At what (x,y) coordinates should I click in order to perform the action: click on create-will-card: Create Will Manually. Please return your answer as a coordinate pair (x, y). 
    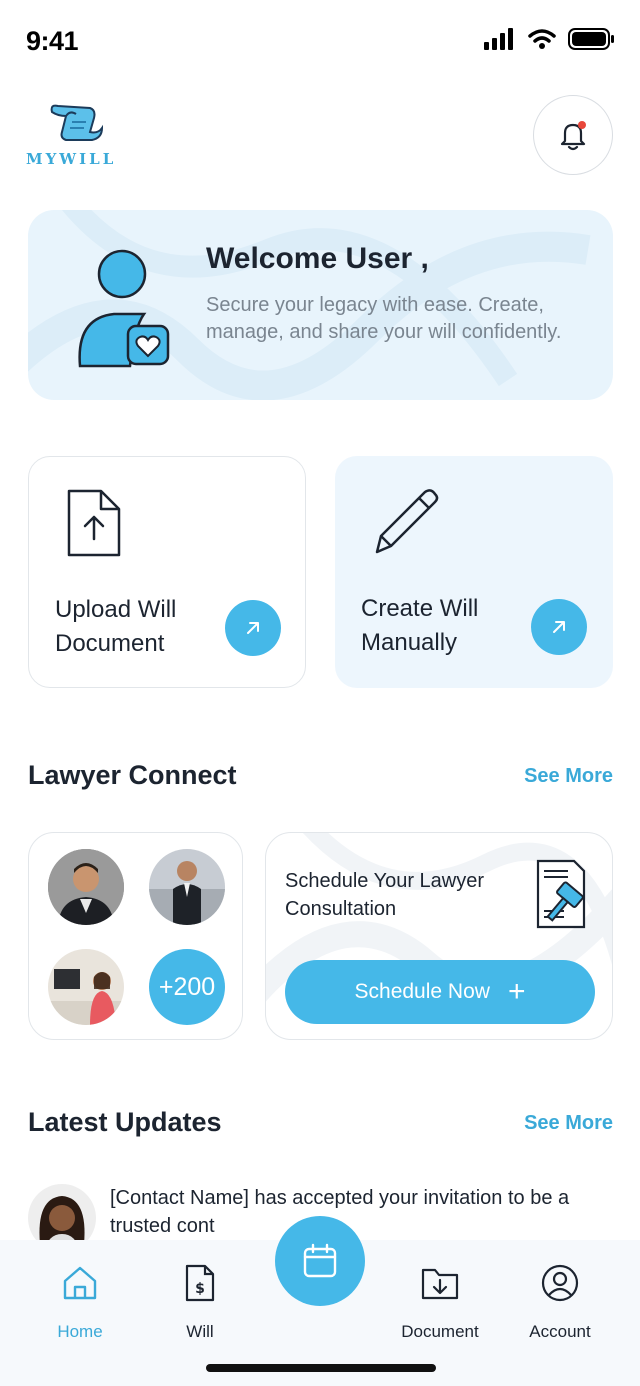
    Looking at the image, I should click on (474, 572).